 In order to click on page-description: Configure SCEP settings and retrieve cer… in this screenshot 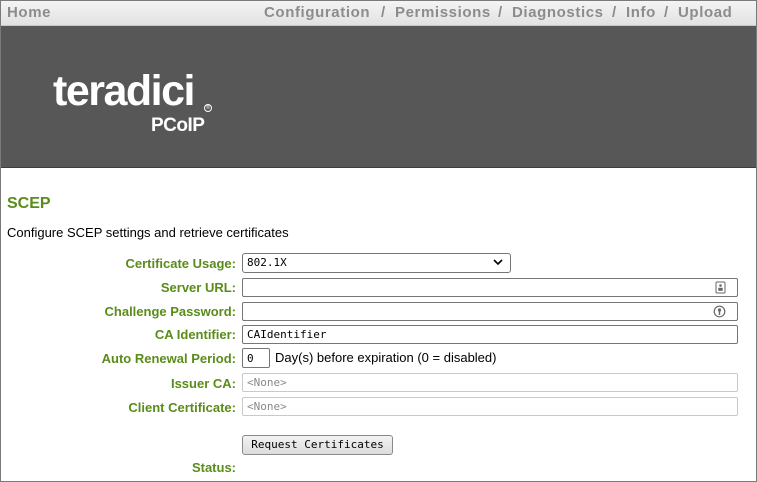, I will do `click(148, 232)`.